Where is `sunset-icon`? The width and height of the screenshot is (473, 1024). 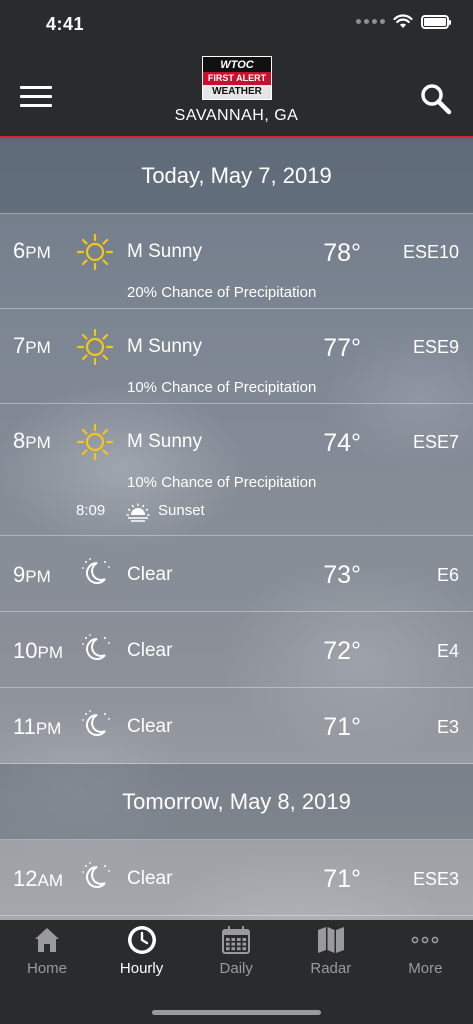
sunset-icon is located at coordinates (138, 512).